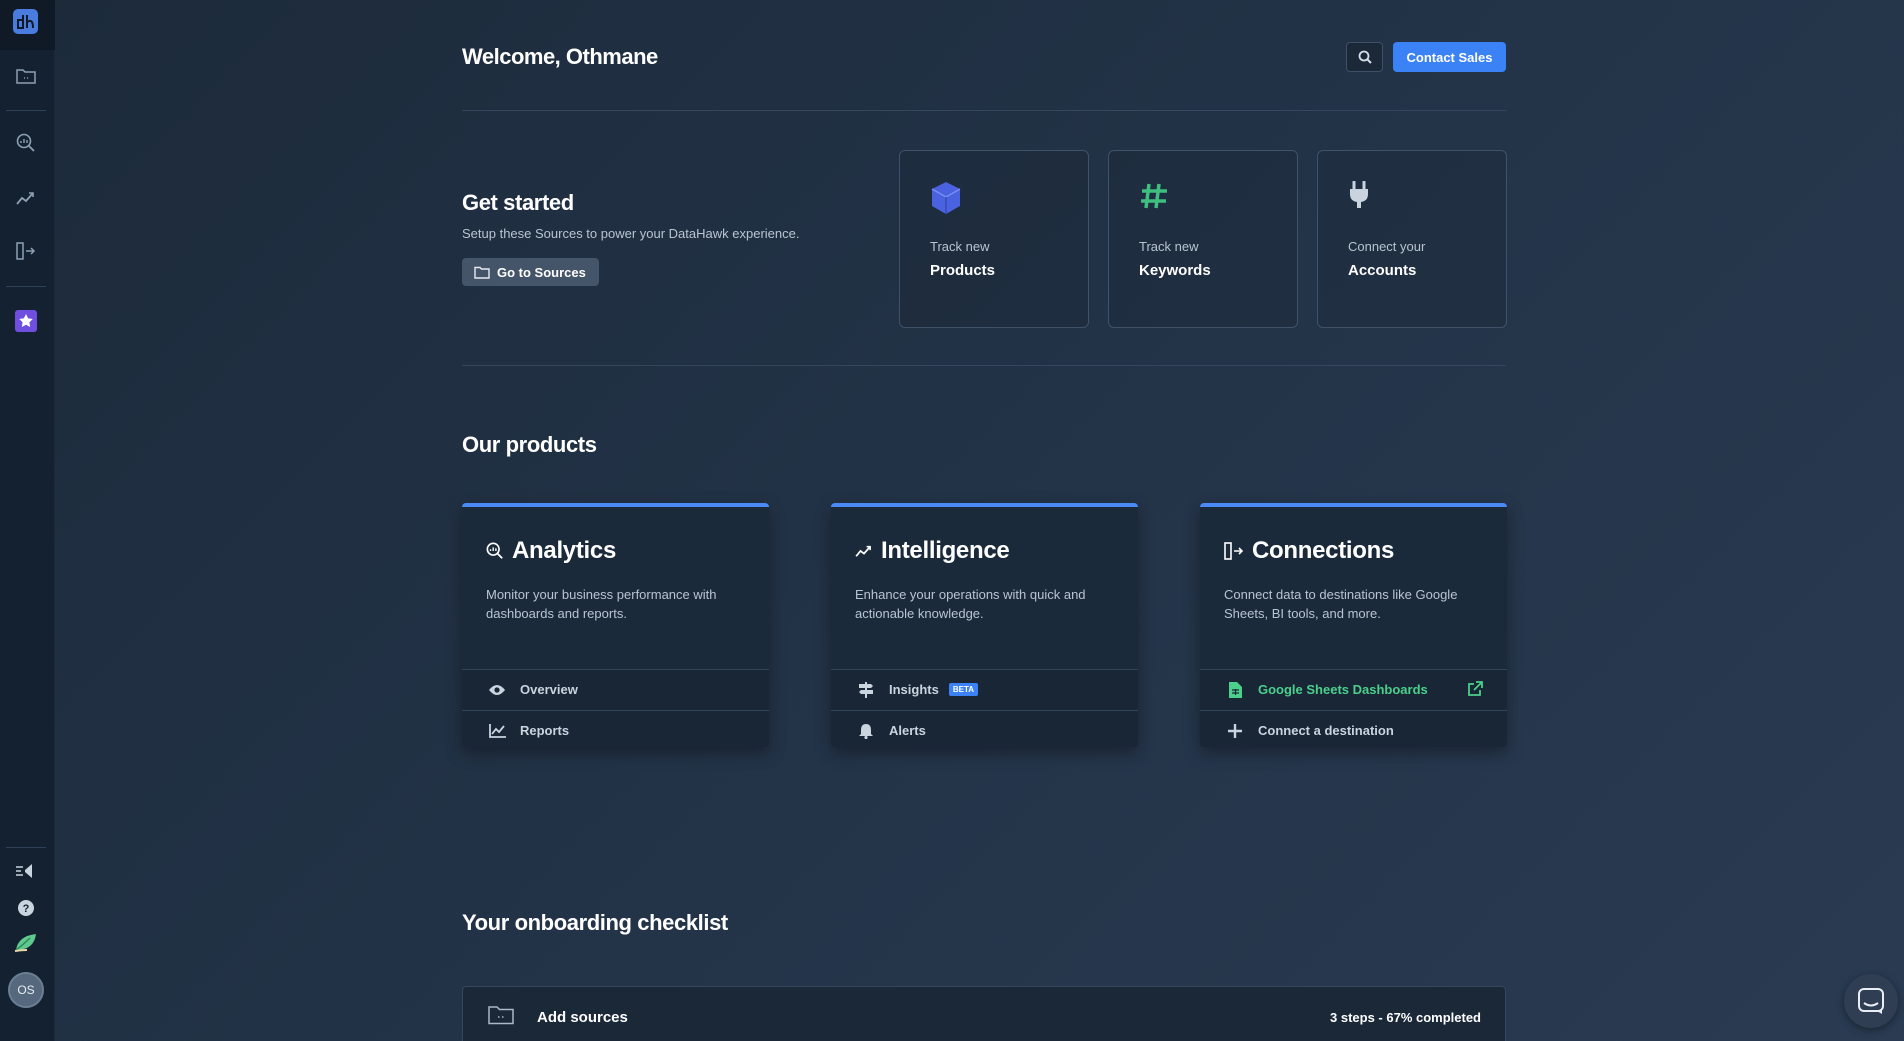 The width and height of the screenshot is (1904, 1041). What do you see at coordinates (541, 272) in the screenshot?
I see `go-to-sources-label: Go to Sources` at bounding box center [541, 272].